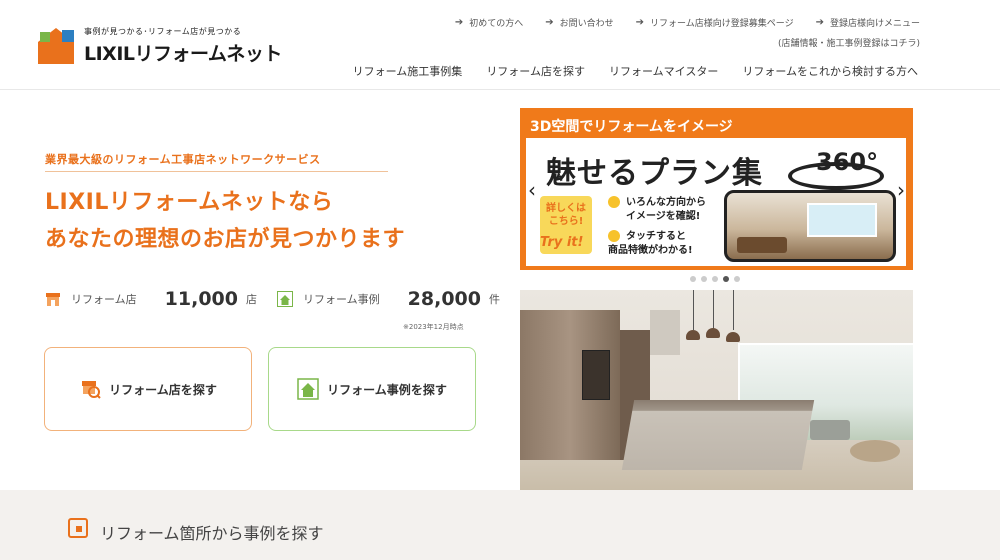 This screenshot has width=1000, height=560. Describe the element at coordinates (849, 42) in the screenshot. I see `util-extra-note: (店舗情報・施工事例登録はコチラ)` at that location.